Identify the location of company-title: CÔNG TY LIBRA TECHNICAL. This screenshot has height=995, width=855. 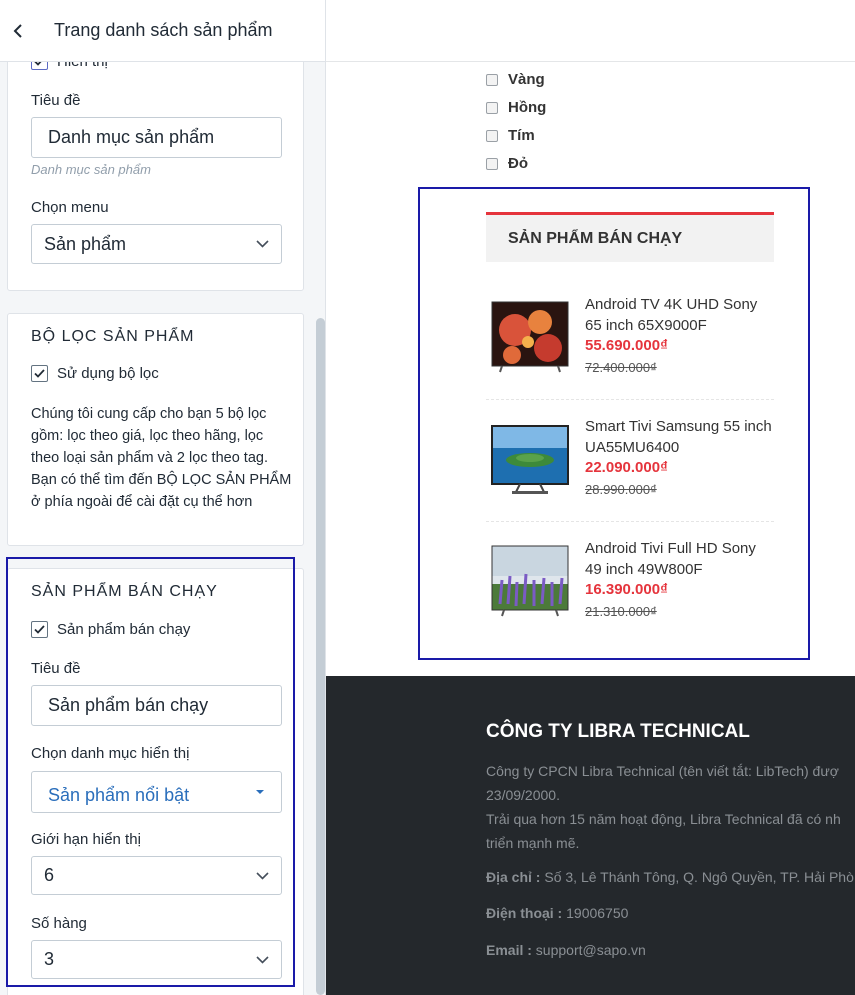
(618, 731).